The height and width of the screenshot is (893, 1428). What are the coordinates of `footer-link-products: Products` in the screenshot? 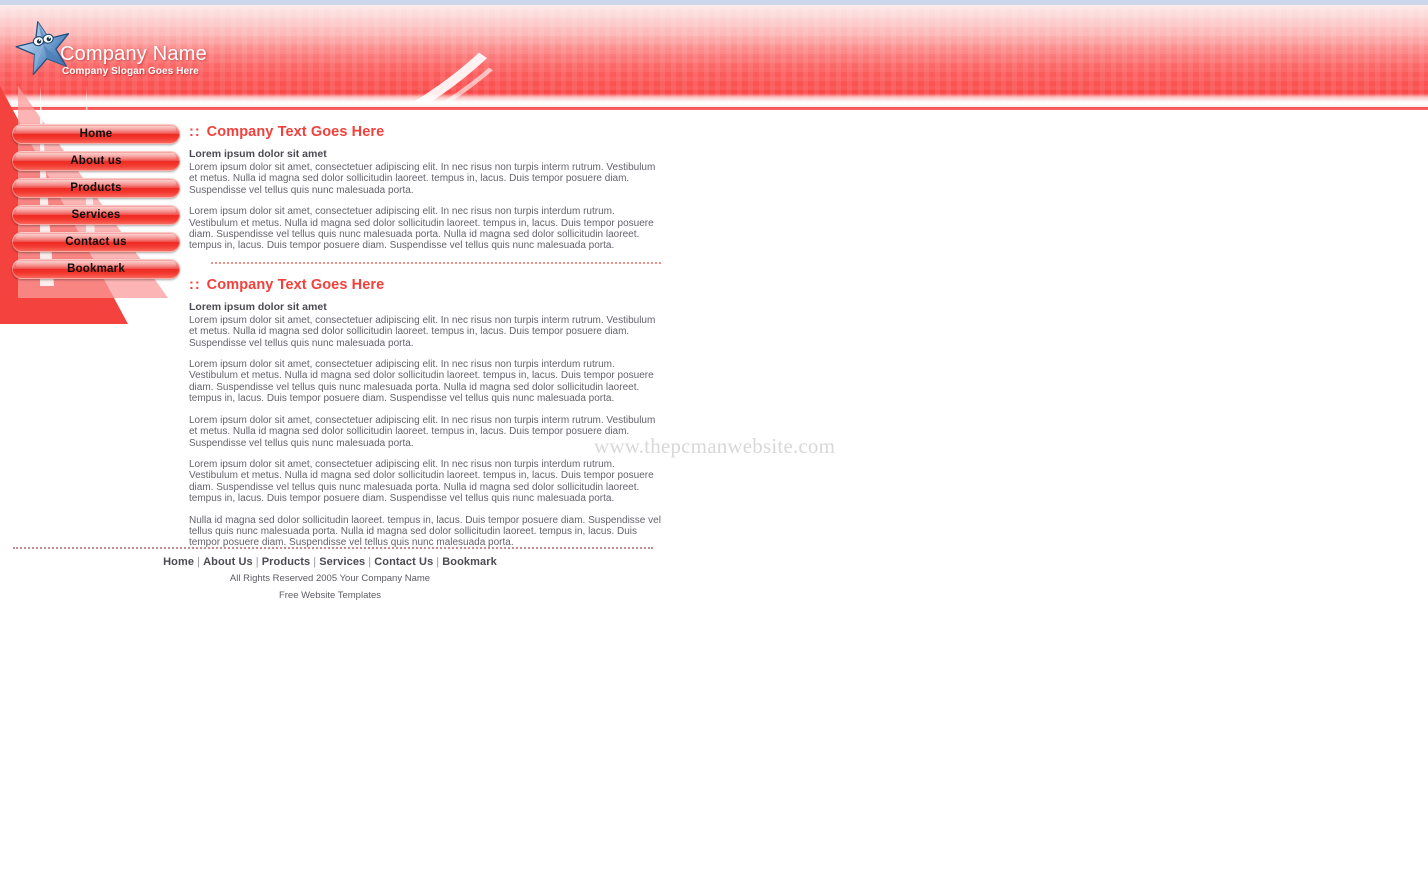 It's located at (286, 562).